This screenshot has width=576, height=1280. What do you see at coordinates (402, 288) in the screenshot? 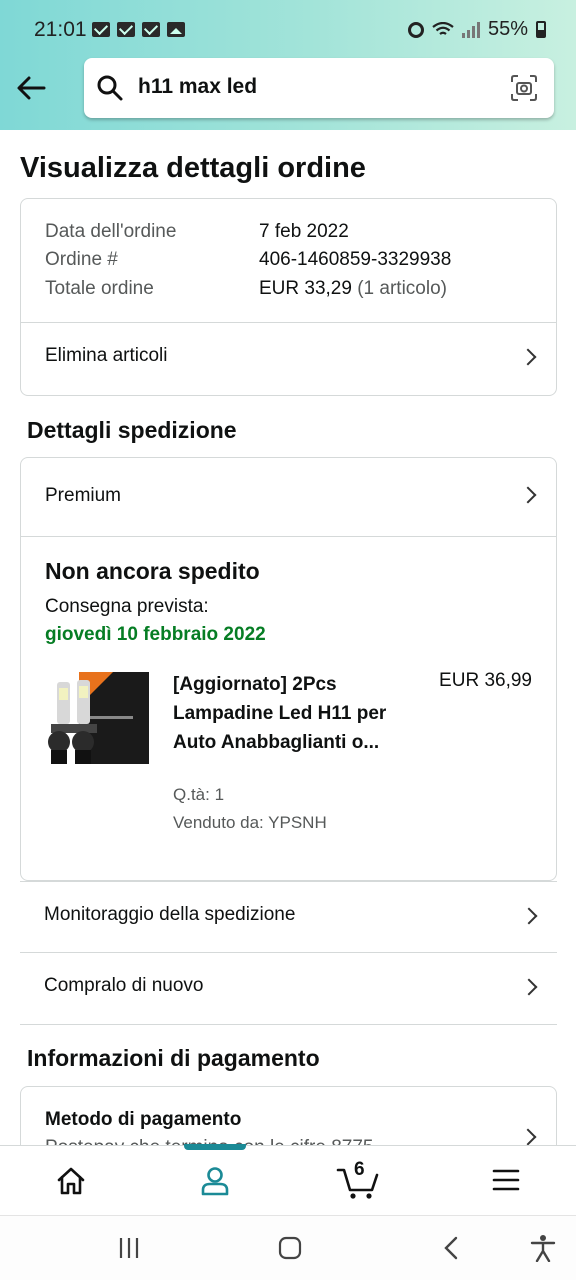
I see `order-total-items: (1 articolo)` at bounding box center [402, 288].